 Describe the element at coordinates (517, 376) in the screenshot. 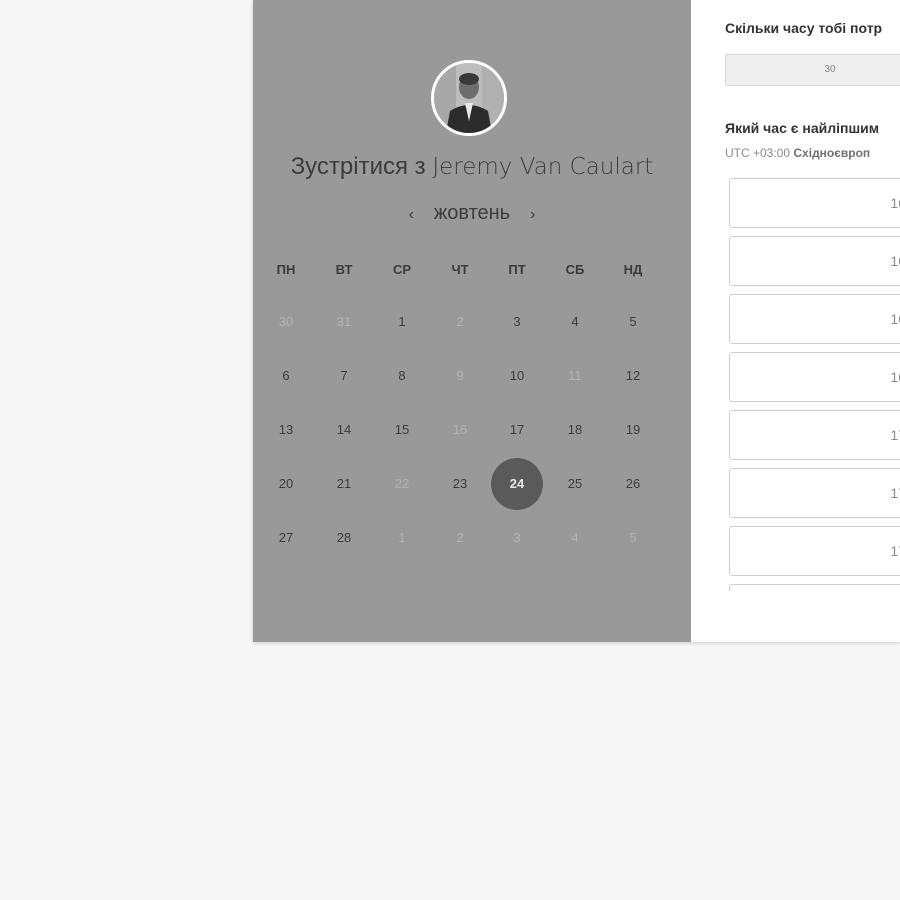

I see `calendar-day: 10` at that location.